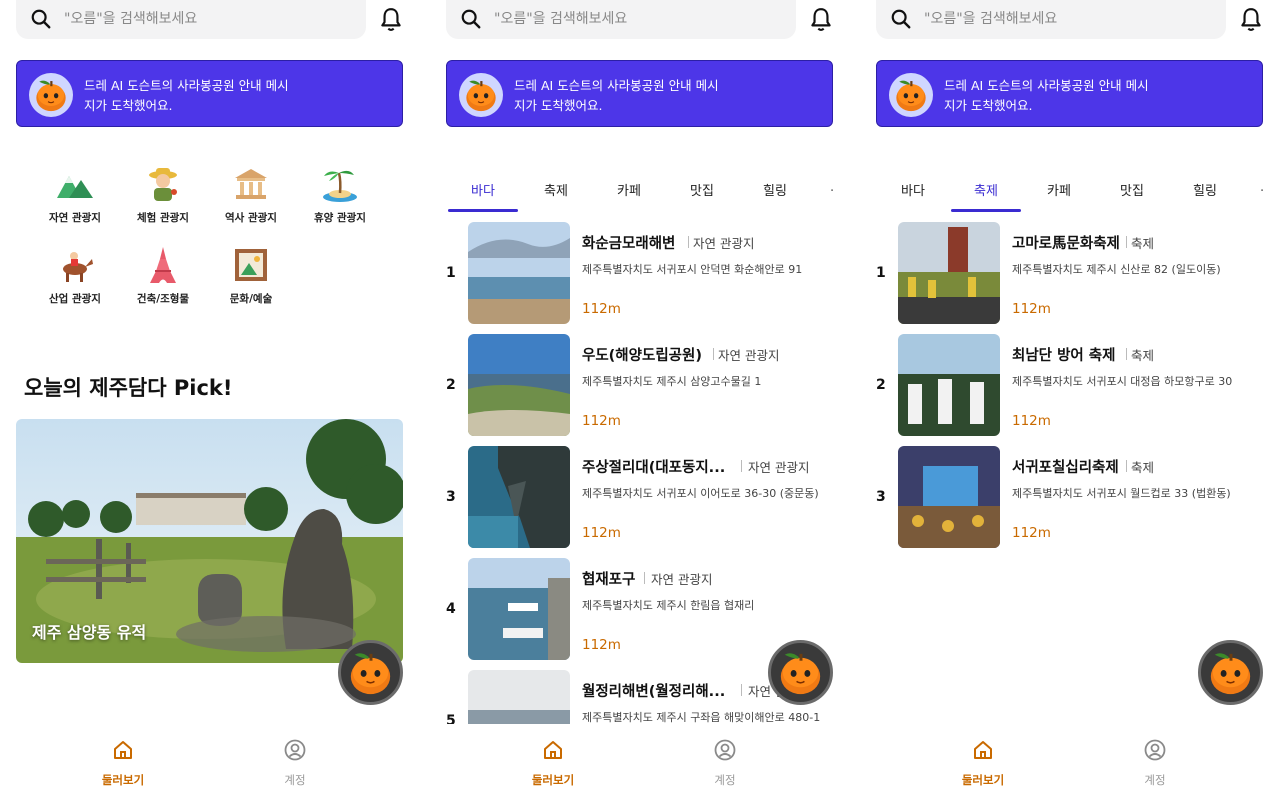 The width and height of the screenshot is (1280, 799). I want to click on place-name: 우도(해양도립공원), so click(642, 356).